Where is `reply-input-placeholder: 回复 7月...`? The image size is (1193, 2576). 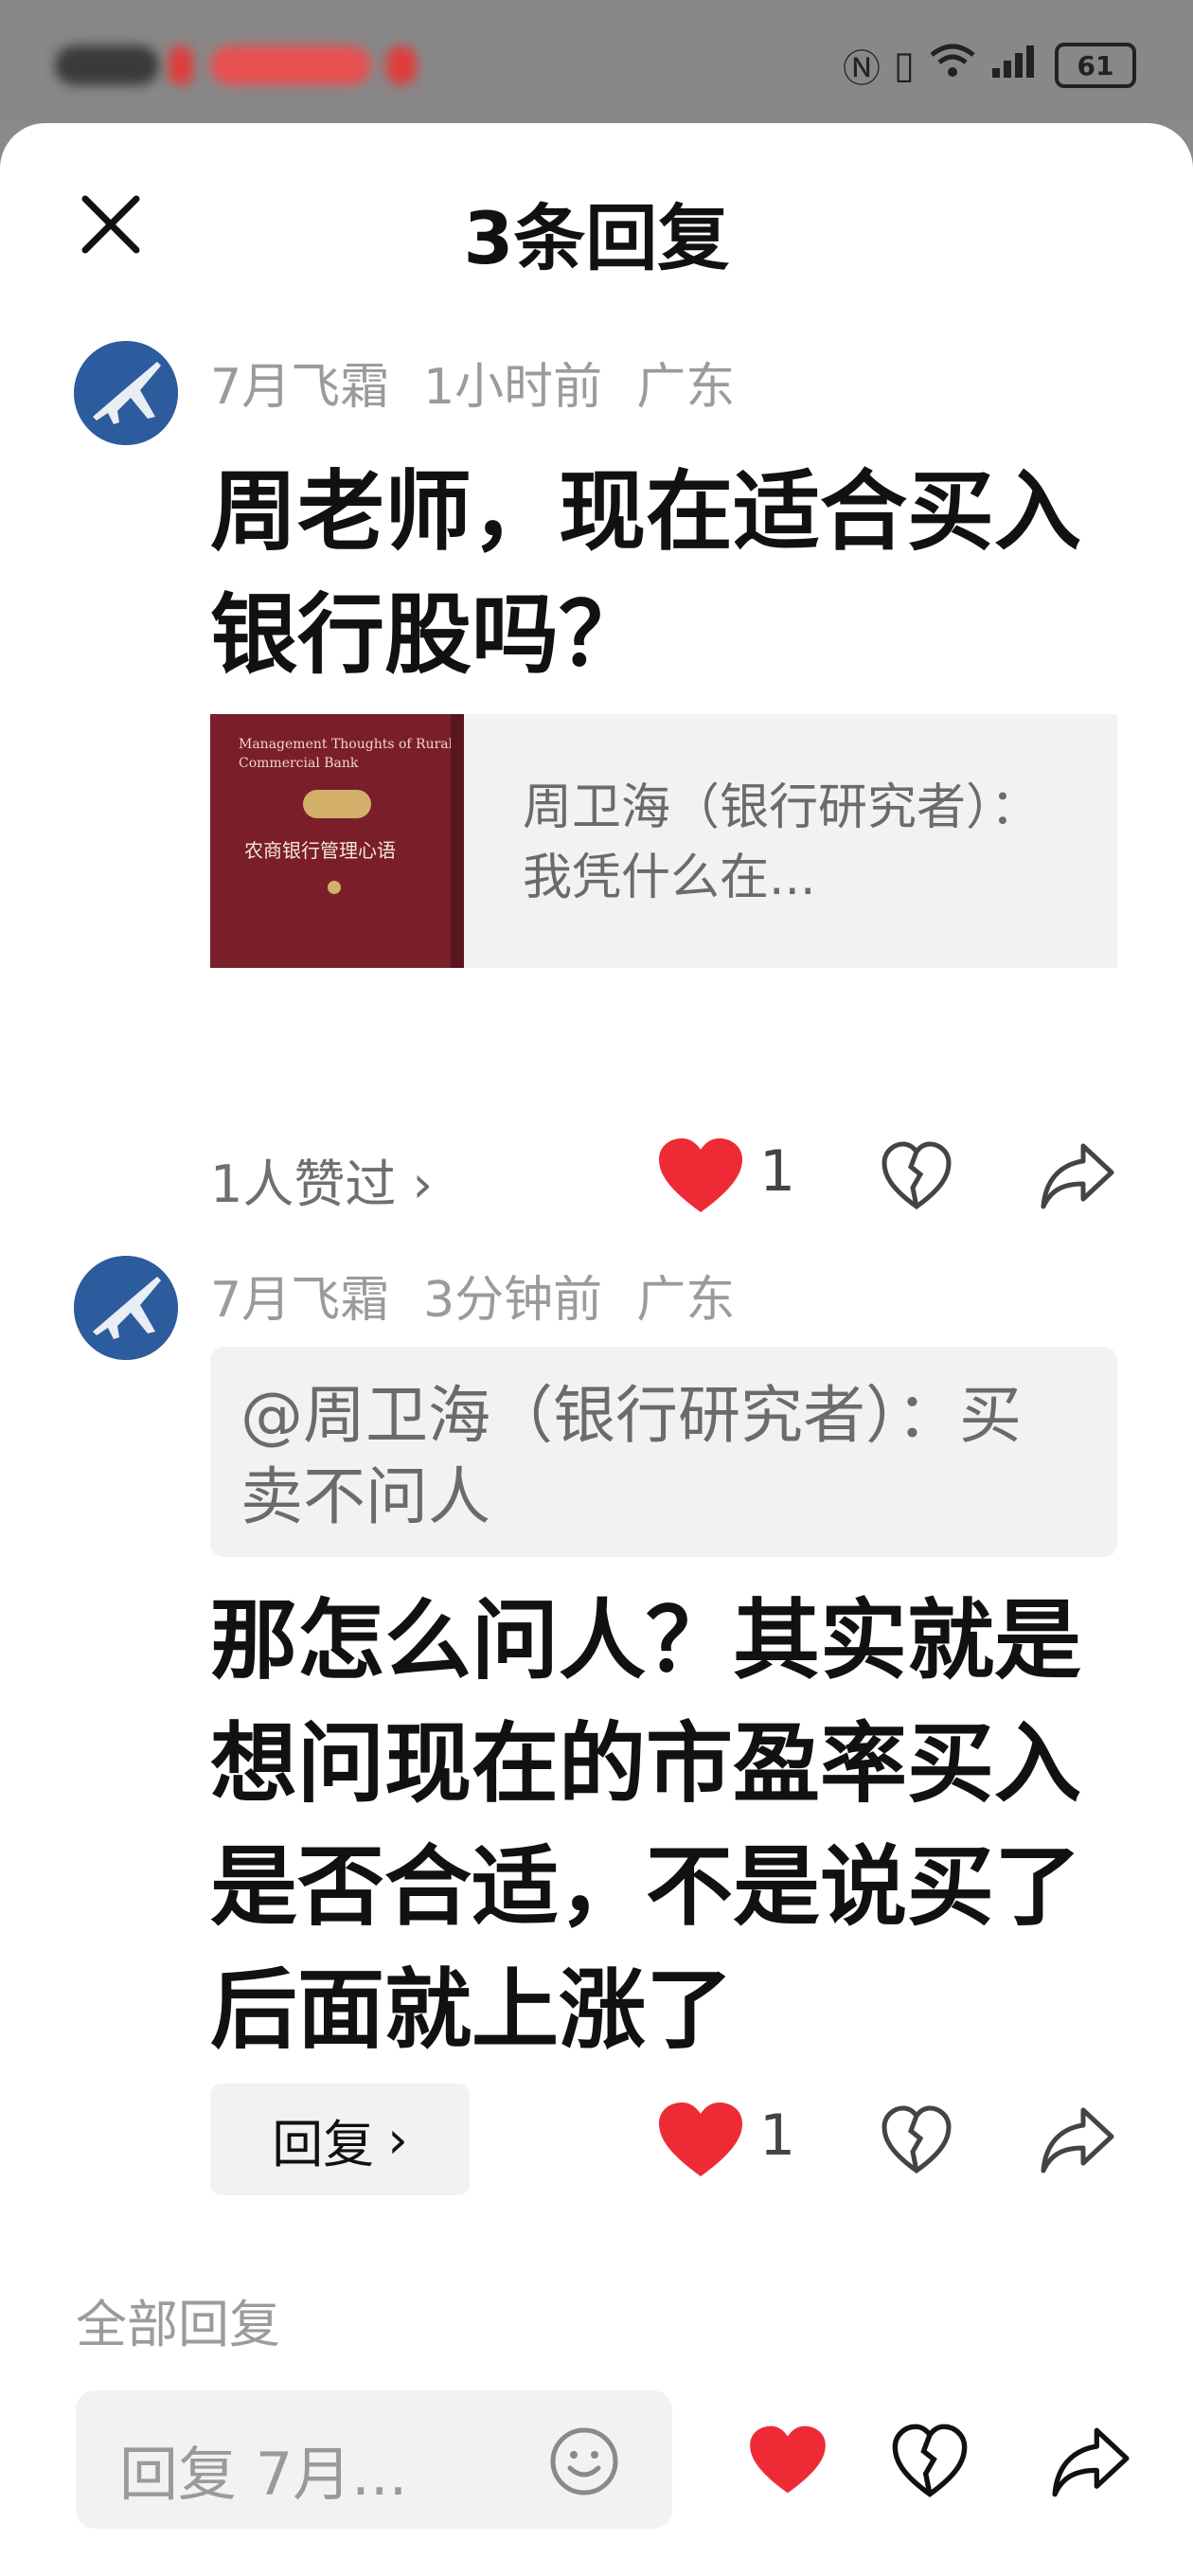
reply-input-placeholder: 回复 7月... is located at coordinates (263, 2474).